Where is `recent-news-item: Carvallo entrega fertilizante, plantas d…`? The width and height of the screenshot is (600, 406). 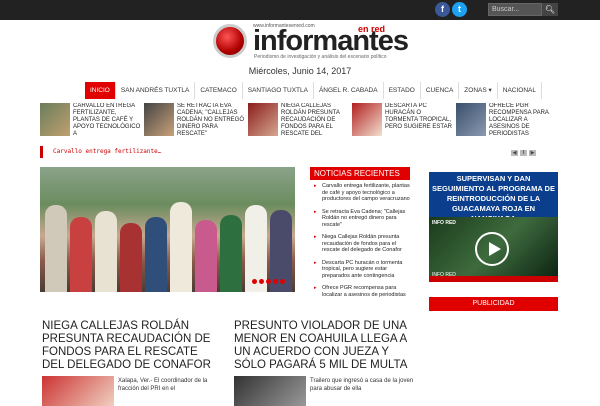
recent-news-item: Carvallo entrega fertilizante, plantas d… is located at coordinates (360, 193).